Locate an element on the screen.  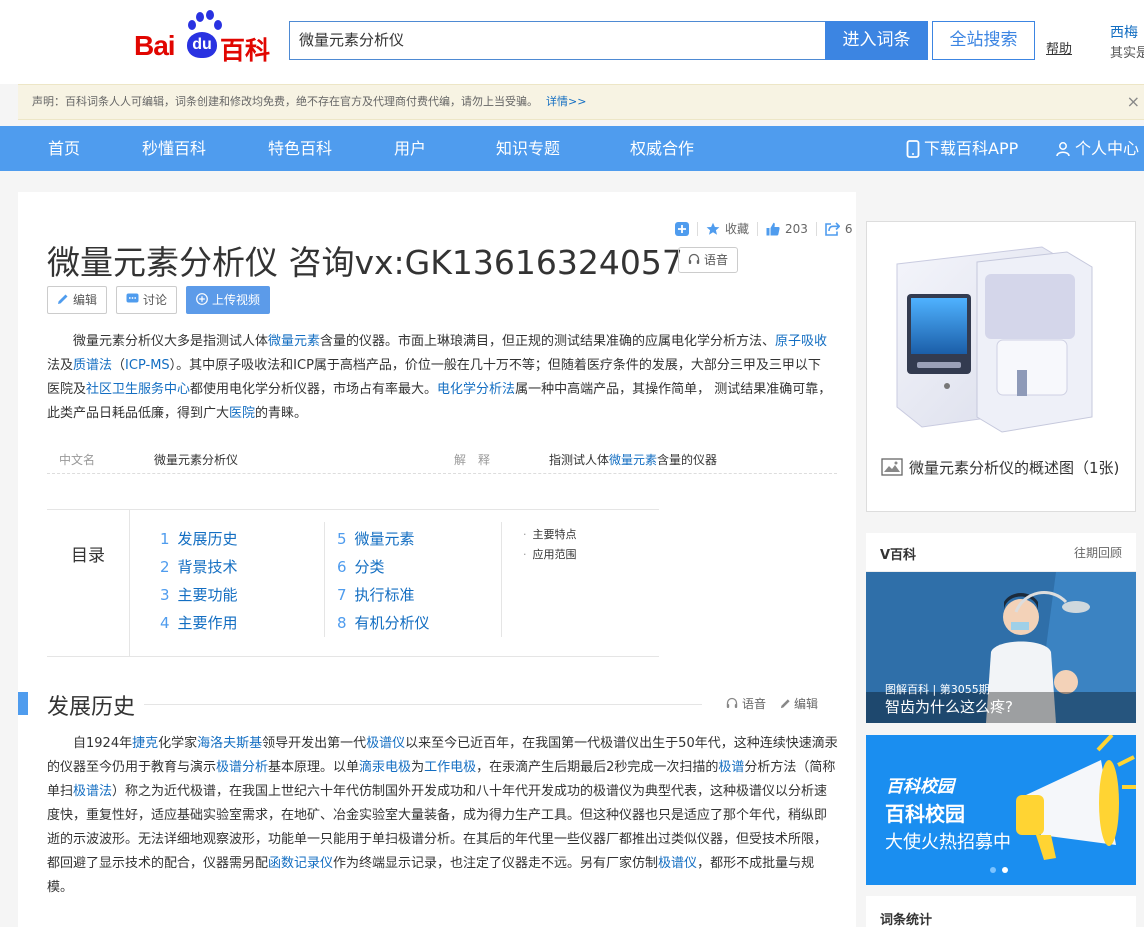
toc-item-label: 背景技术 is located at coordinates (207, 567).